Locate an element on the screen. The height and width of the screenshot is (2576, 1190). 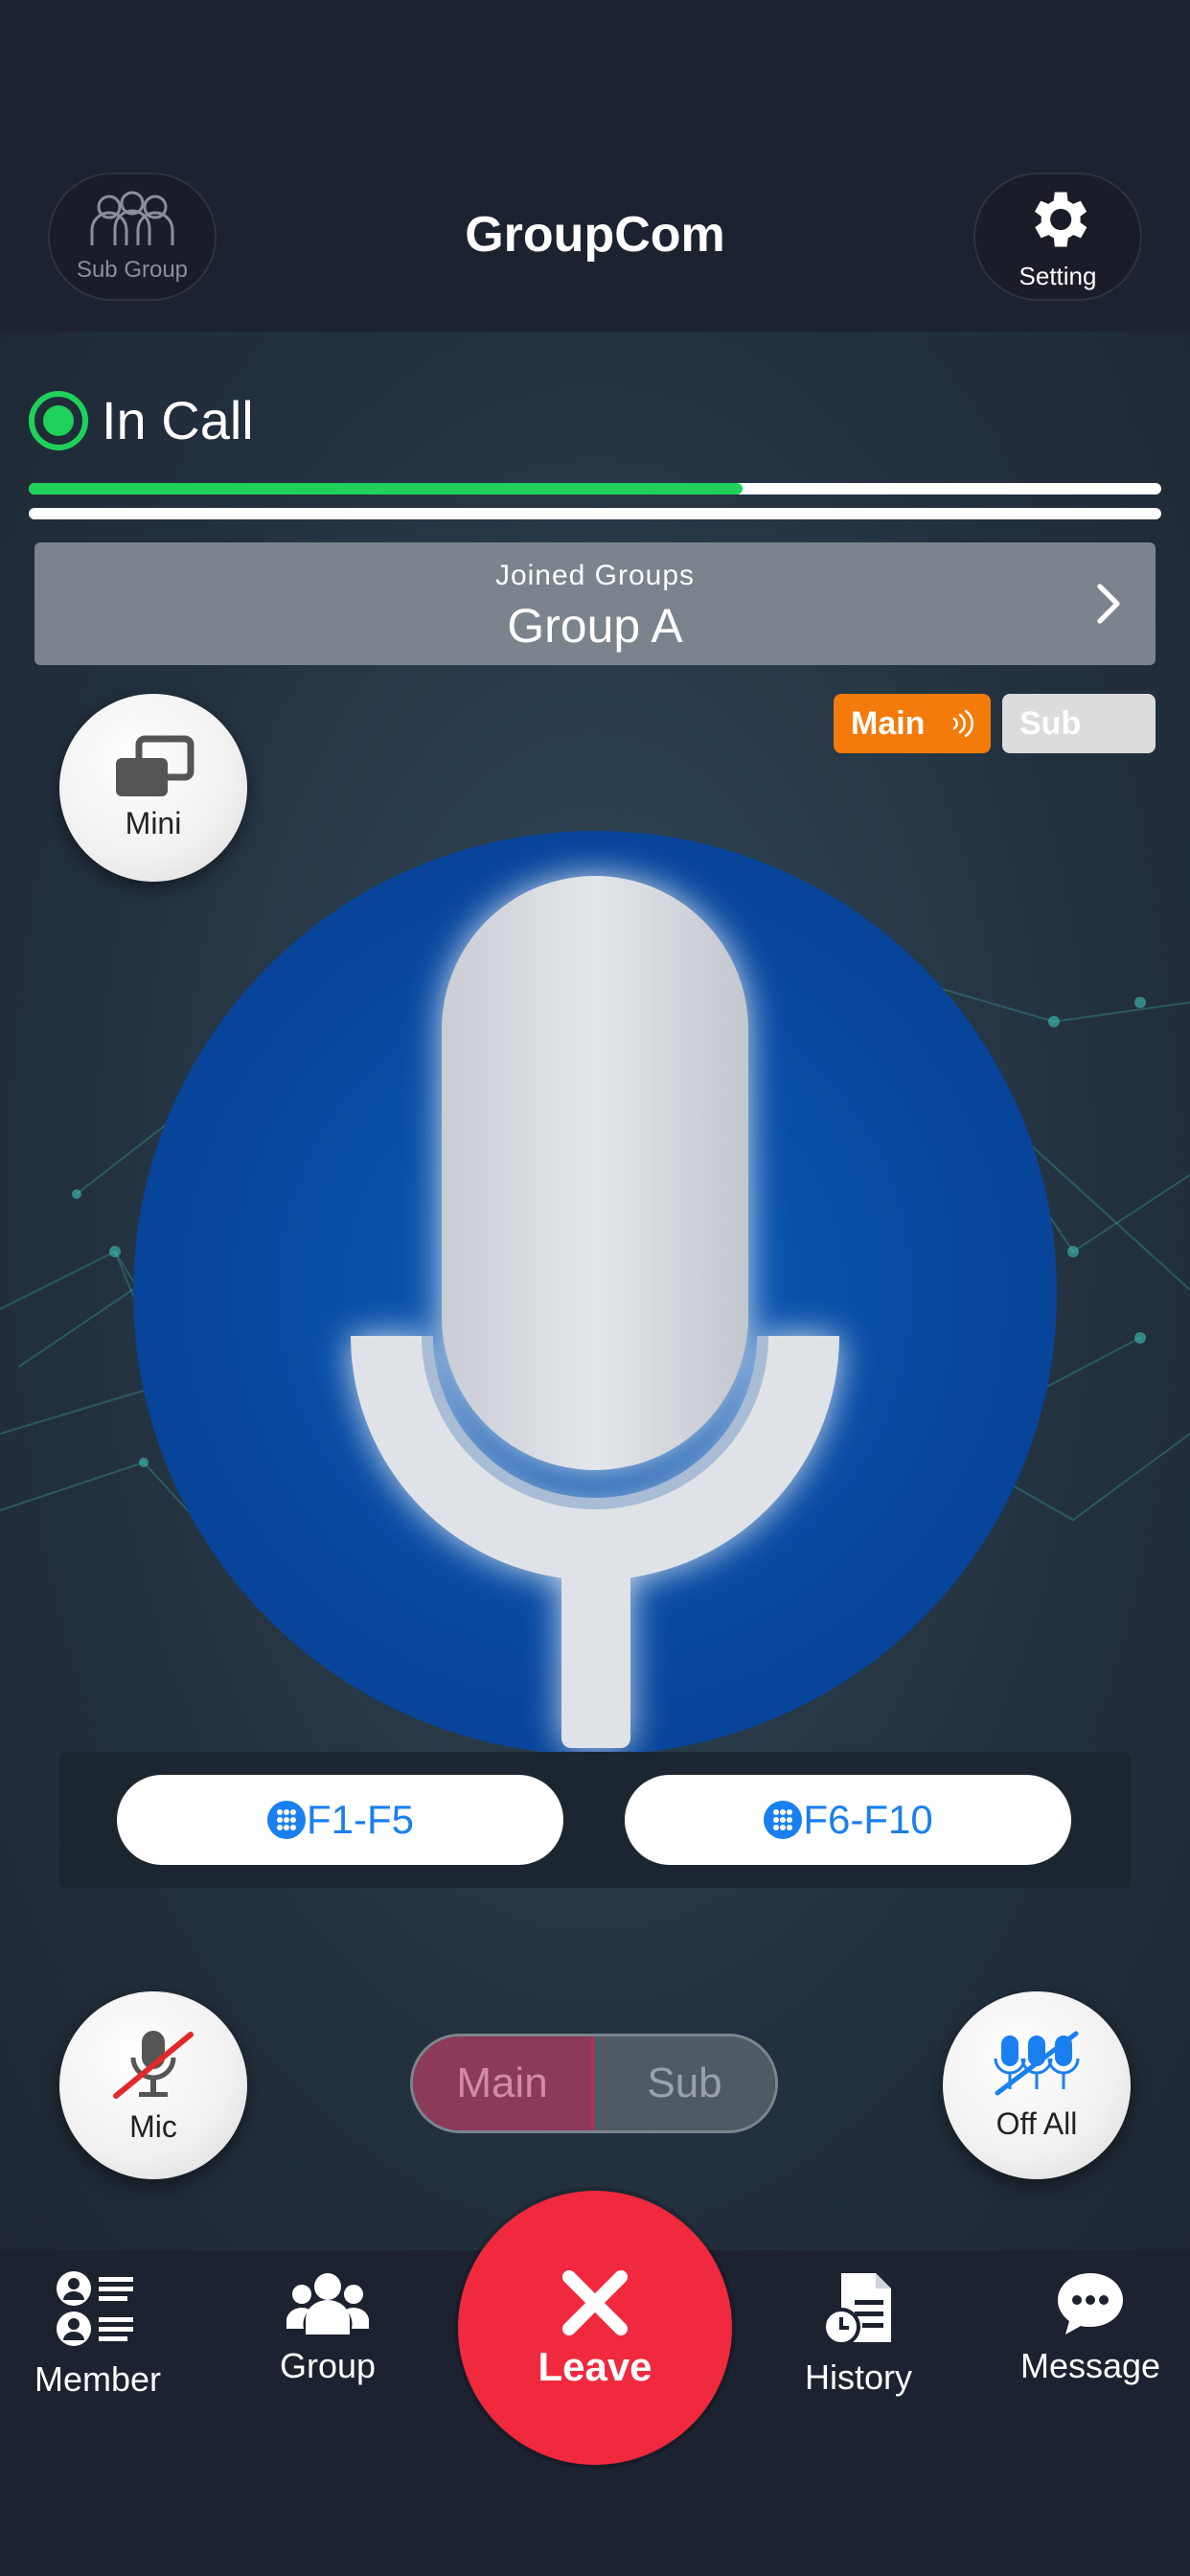
off-all-button: Off All is located at coordinates (1037, 2085).